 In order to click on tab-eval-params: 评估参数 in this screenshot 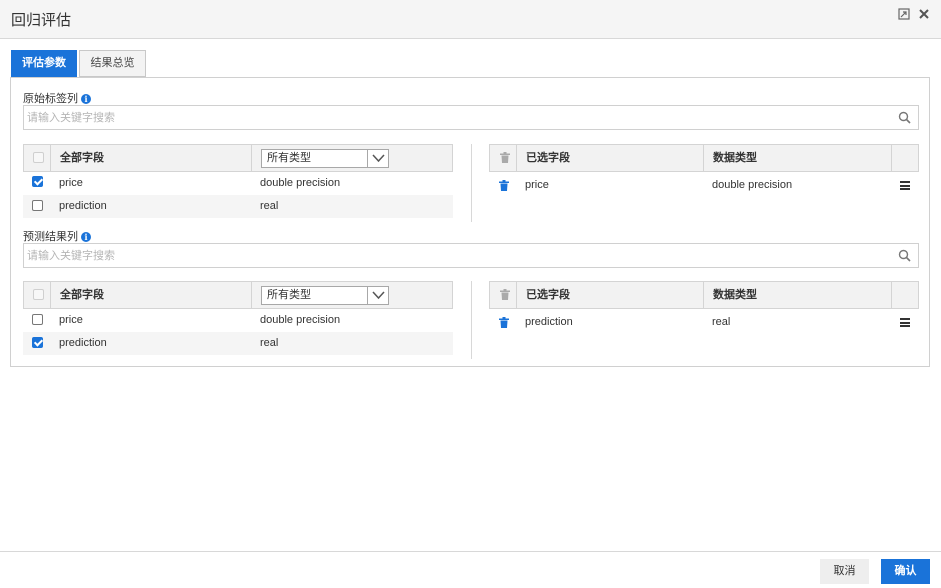, I will do `click(44, 63)`.